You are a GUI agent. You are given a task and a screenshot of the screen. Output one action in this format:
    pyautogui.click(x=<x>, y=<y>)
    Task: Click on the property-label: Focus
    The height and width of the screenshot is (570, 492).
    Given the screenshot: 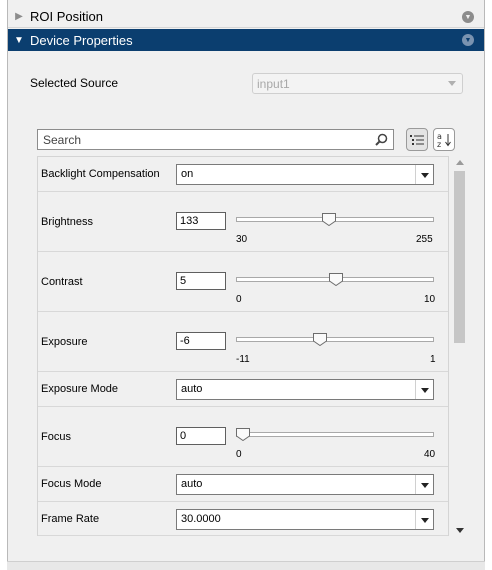 What is the action you would take?
    pyautogui.click(x=56, y=437)
    